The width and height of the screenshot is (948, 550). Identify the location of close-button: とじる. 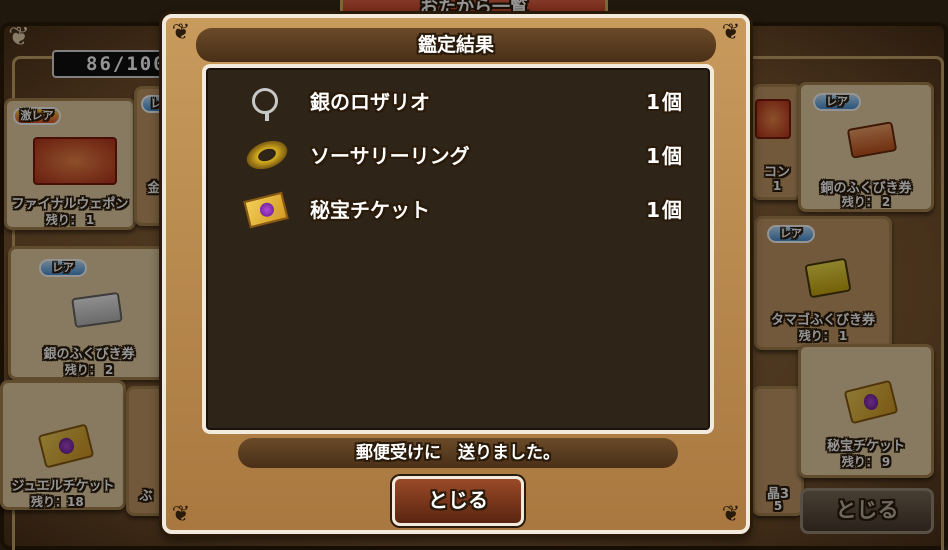
(458, 501).